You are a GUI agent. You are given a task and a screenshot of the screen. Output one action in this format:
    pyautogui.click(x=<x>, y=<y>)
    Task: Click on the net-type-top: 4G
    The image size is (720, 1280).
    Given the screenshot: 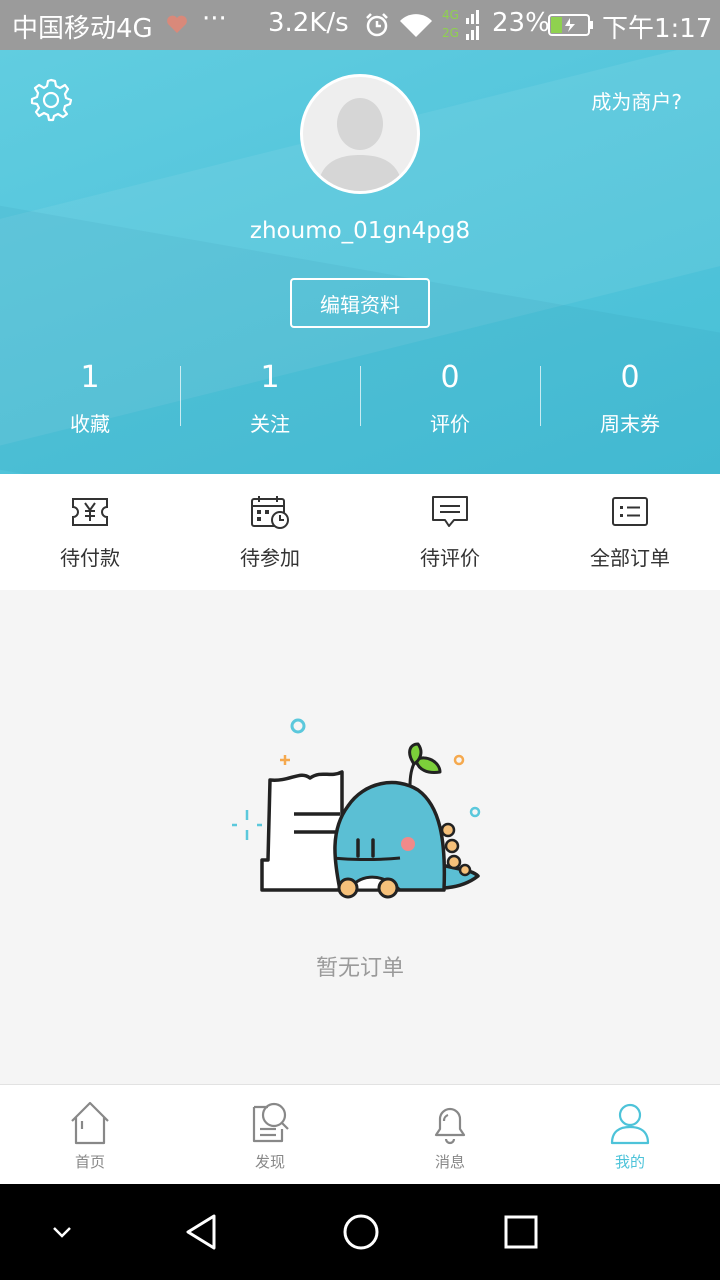 What is the action you would take?
    pyautogui.click(x=450, y=15)
    